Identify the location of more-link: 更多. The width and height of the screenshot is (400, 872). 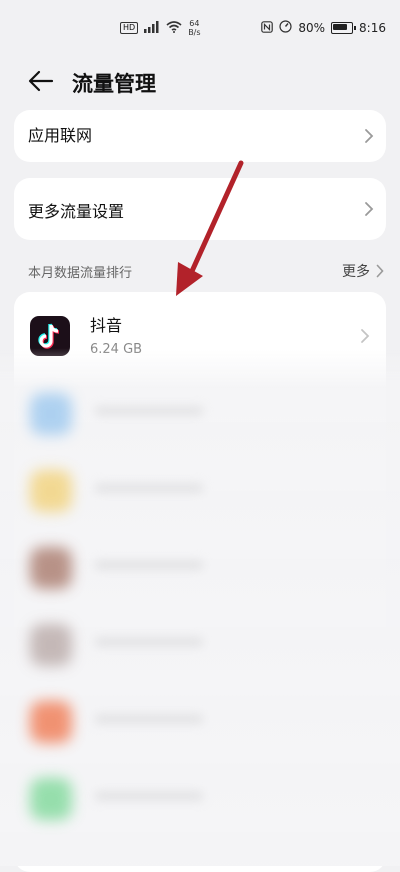
(363, 271).